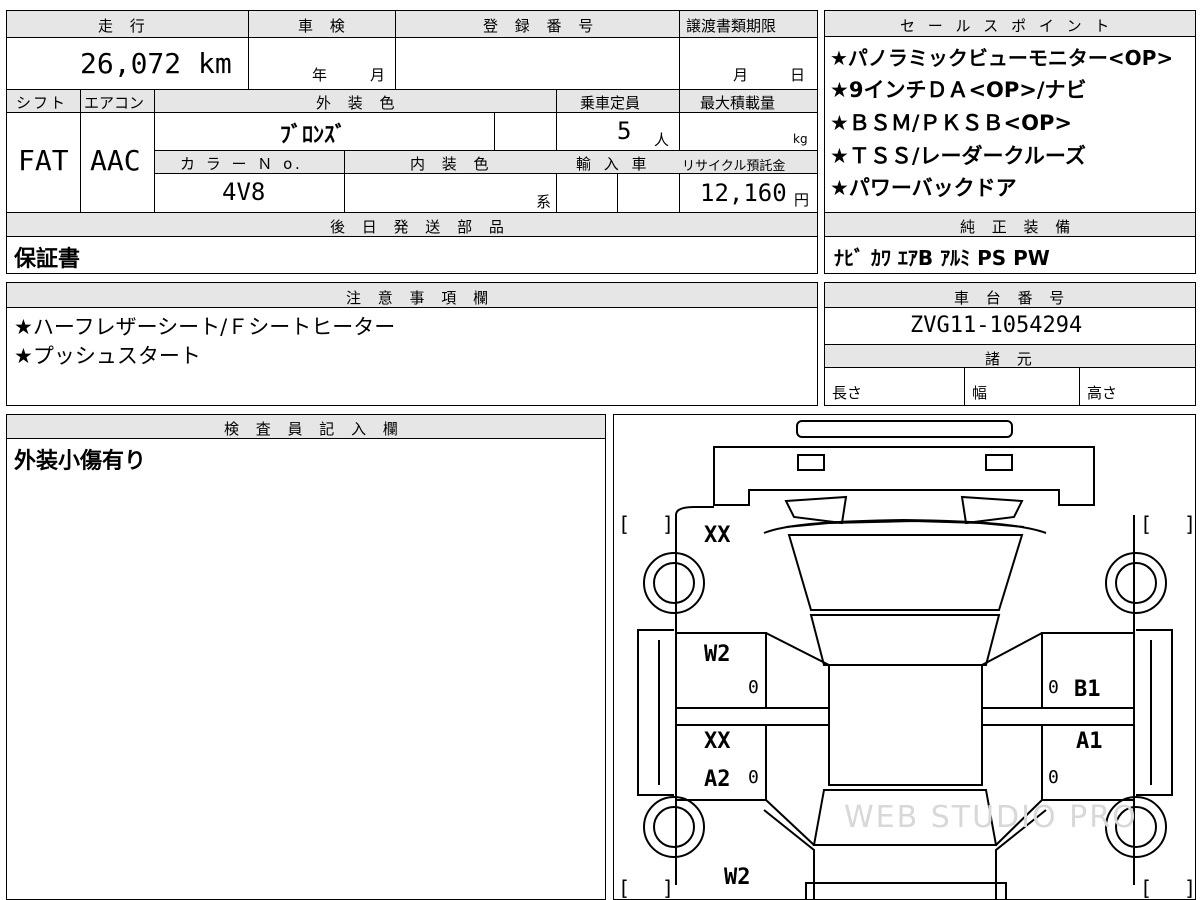  What do you see at coordinates (43, 160) in the screenshot?
I see `shift-value: FAT` at bounding box center [43, 160].